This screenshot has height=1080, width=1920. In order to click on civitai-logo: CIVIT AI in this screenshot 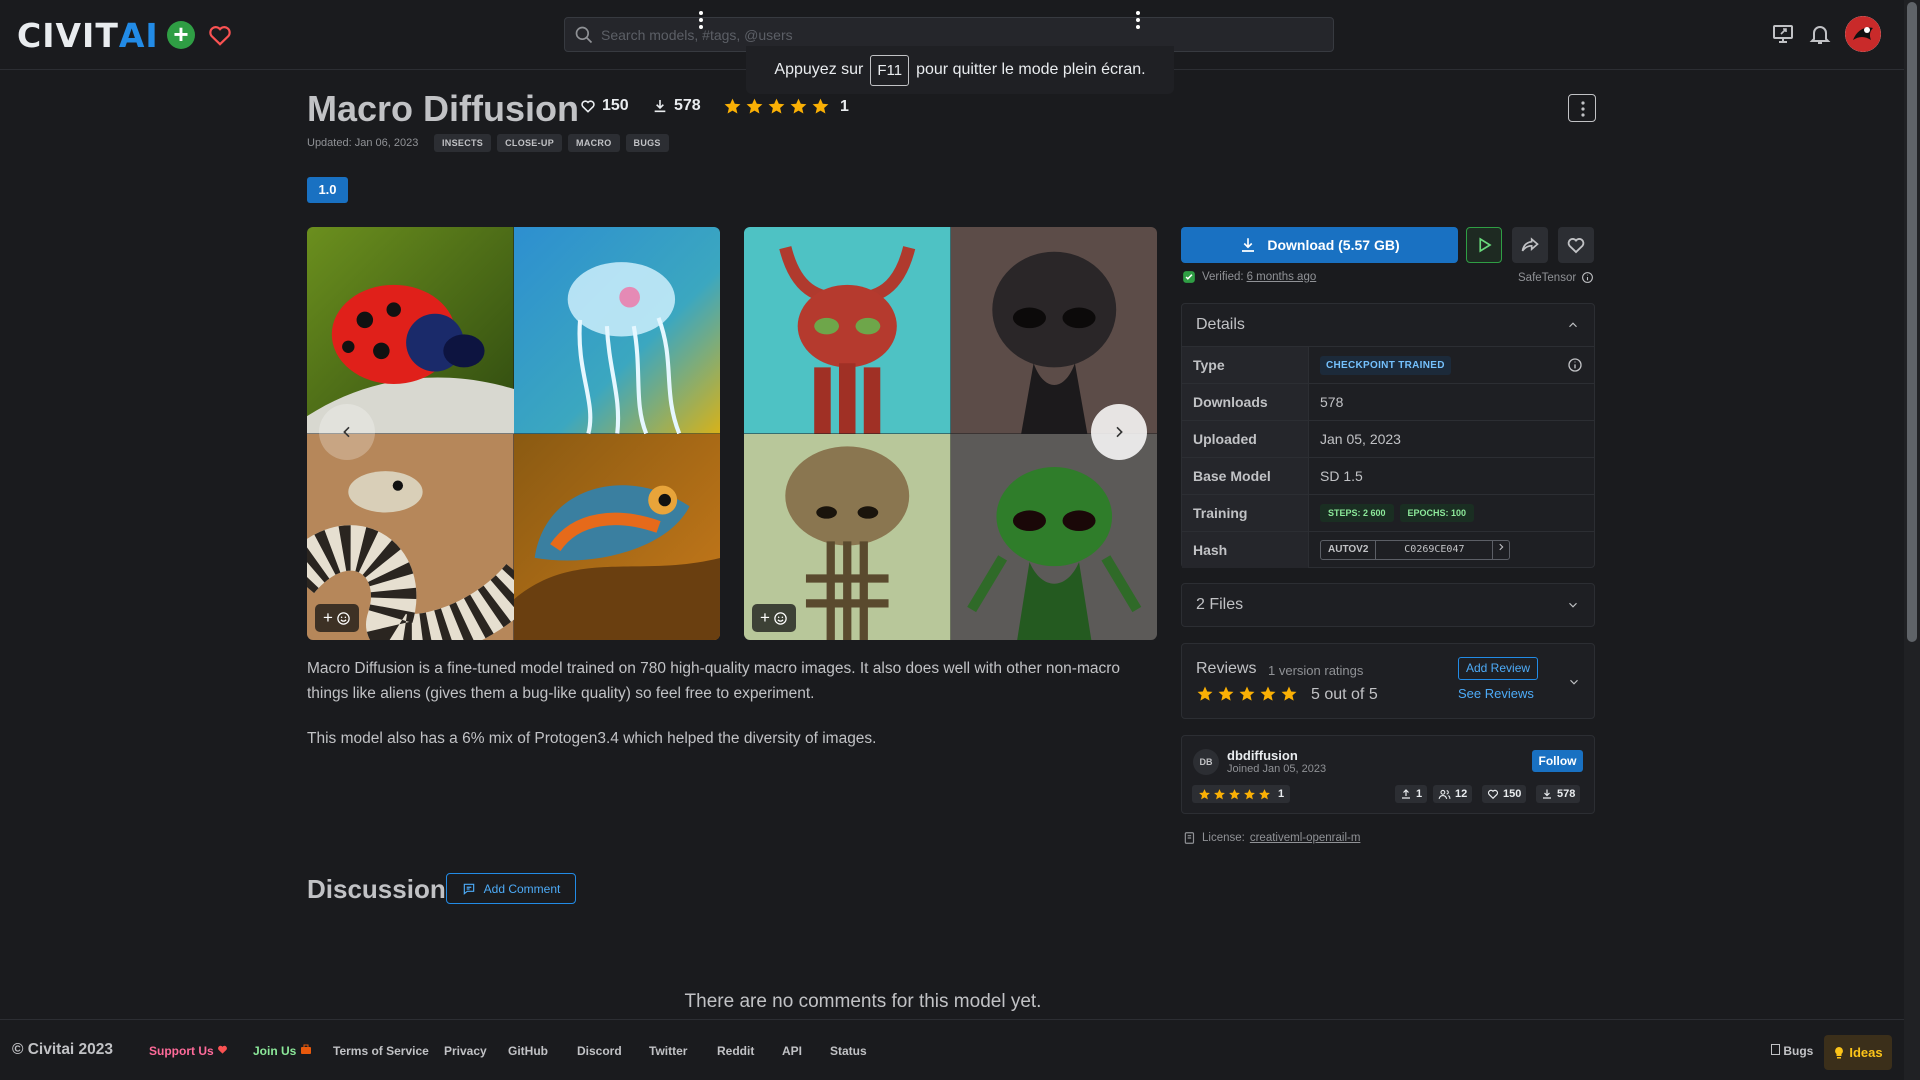, I will do `click(88, 35)`.